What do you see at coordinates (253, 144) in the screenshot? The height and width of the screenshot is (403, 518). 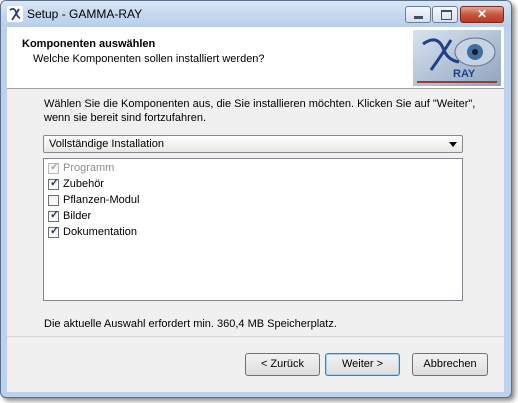 I see `install-type-select: Vollständige Installation` at bounding box center [253, 144].